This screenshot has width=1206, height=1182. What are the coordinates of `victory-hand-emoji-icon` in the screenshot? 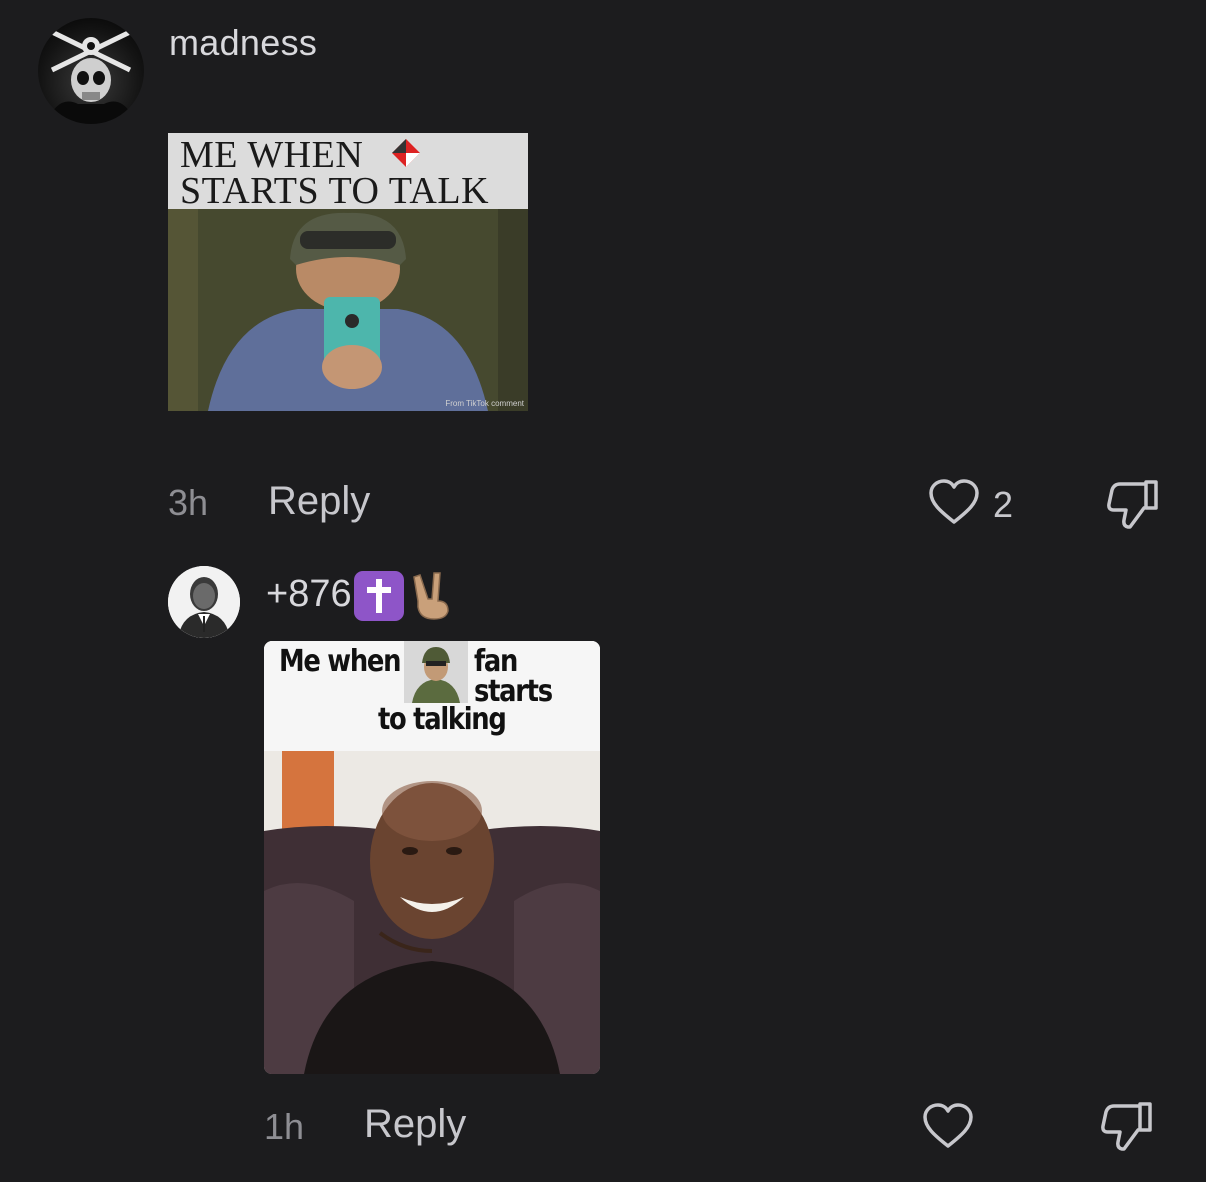 It's located at (432, 596).